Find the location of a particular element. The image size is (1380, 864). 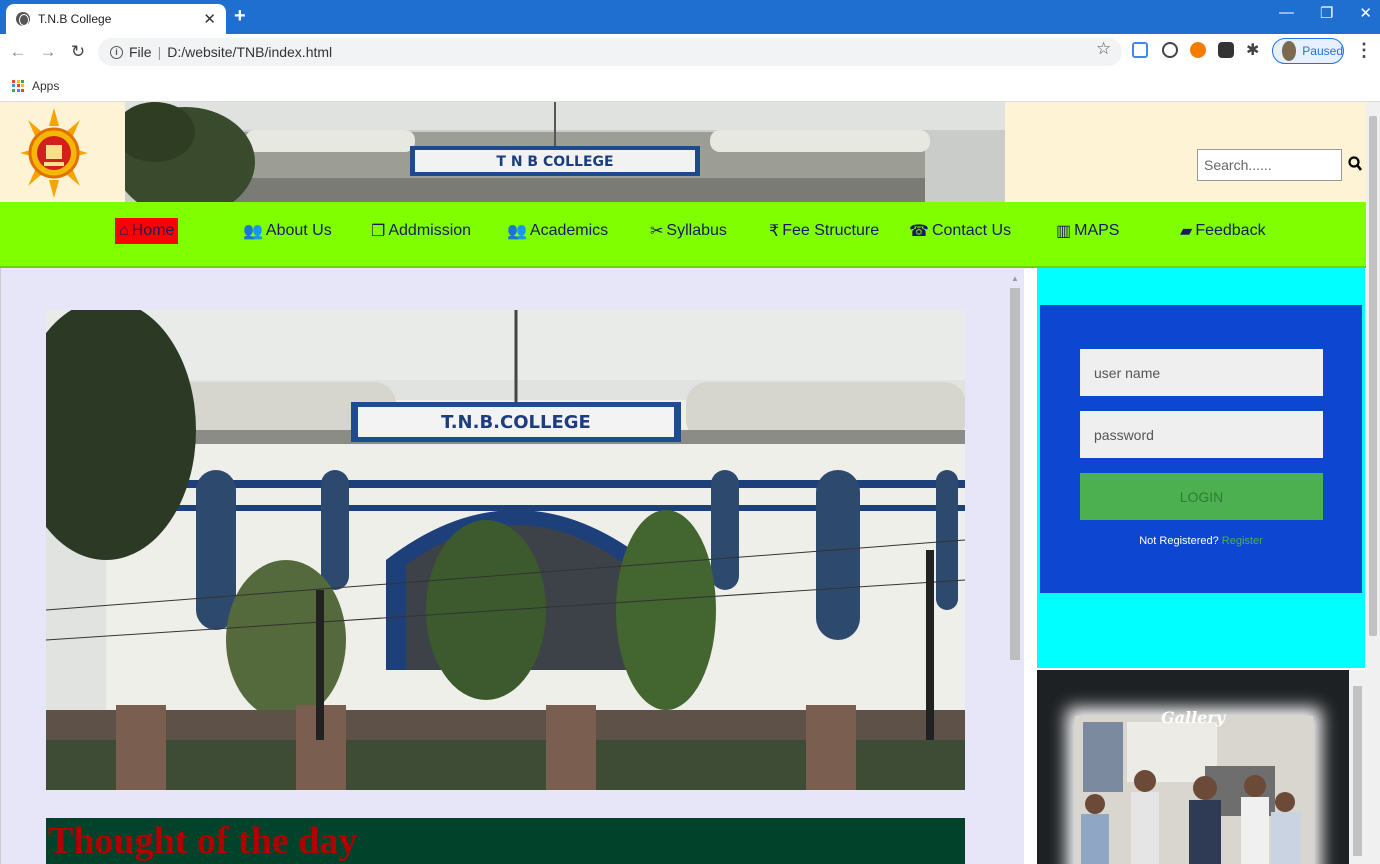

nav-addmission-label: Addmission is located at coordinates (430, 230).